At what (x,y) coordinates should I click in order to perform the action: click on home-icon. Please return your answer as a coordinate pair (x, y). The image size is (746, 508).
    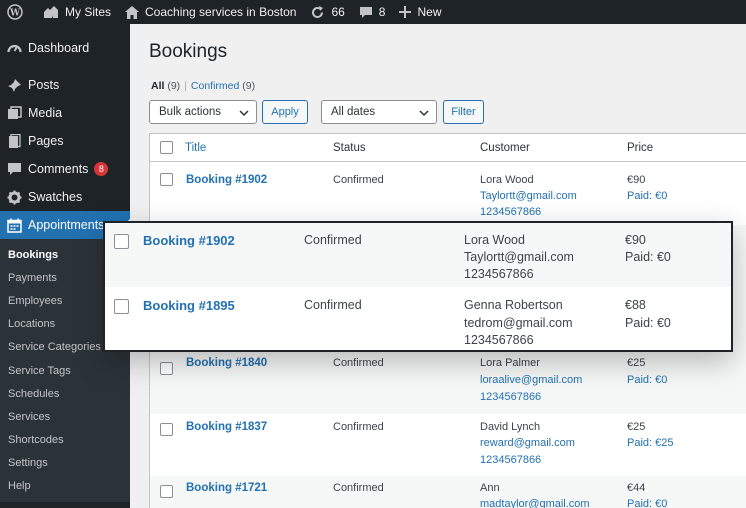
    Looking at the image, I should click on (132, 12).